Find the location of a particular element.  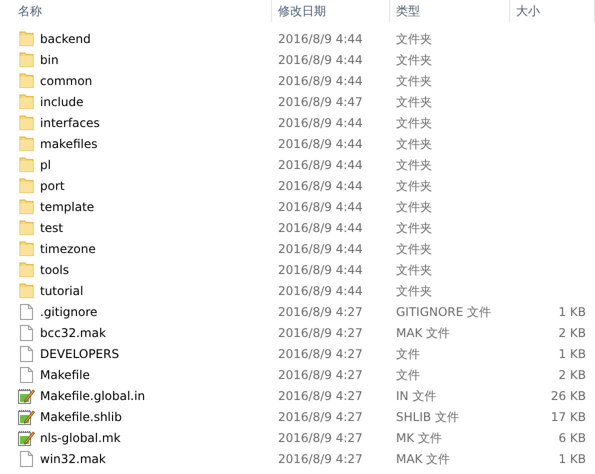

file-name: backend is located at coordinates (65, 39).